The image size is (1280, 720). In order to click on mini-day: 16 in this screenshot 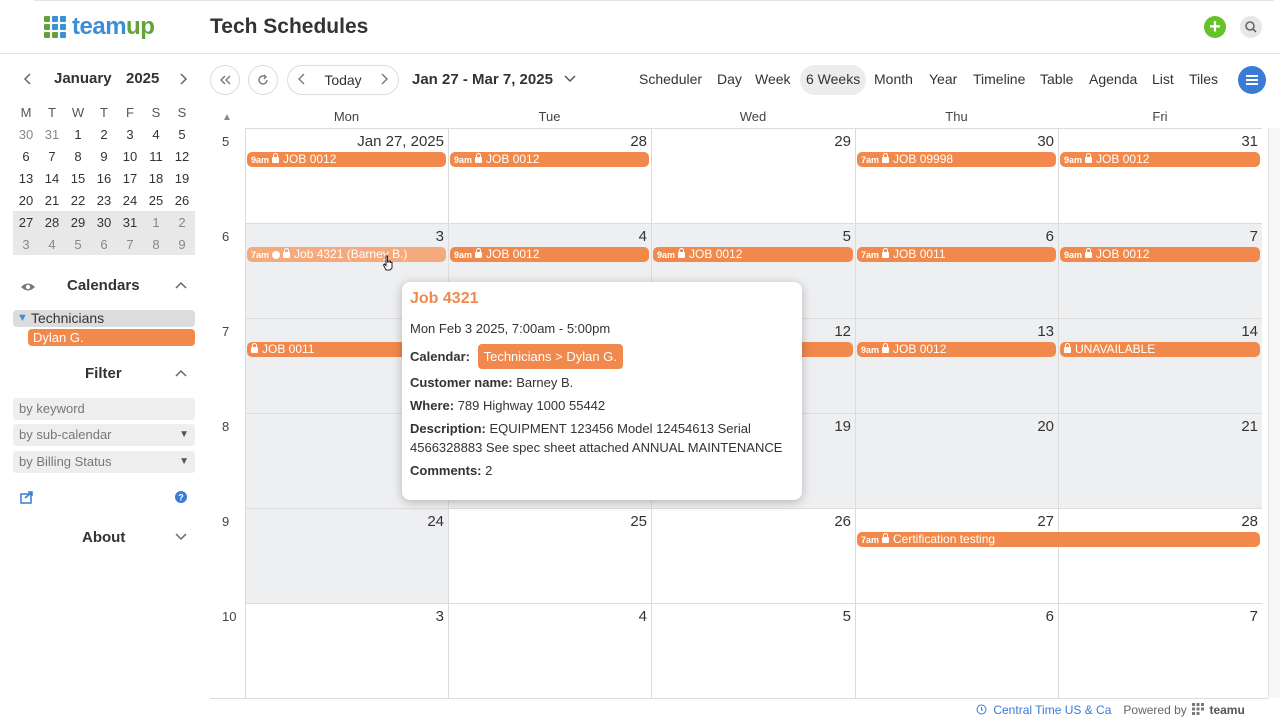, I will do `click(104, 178)`.